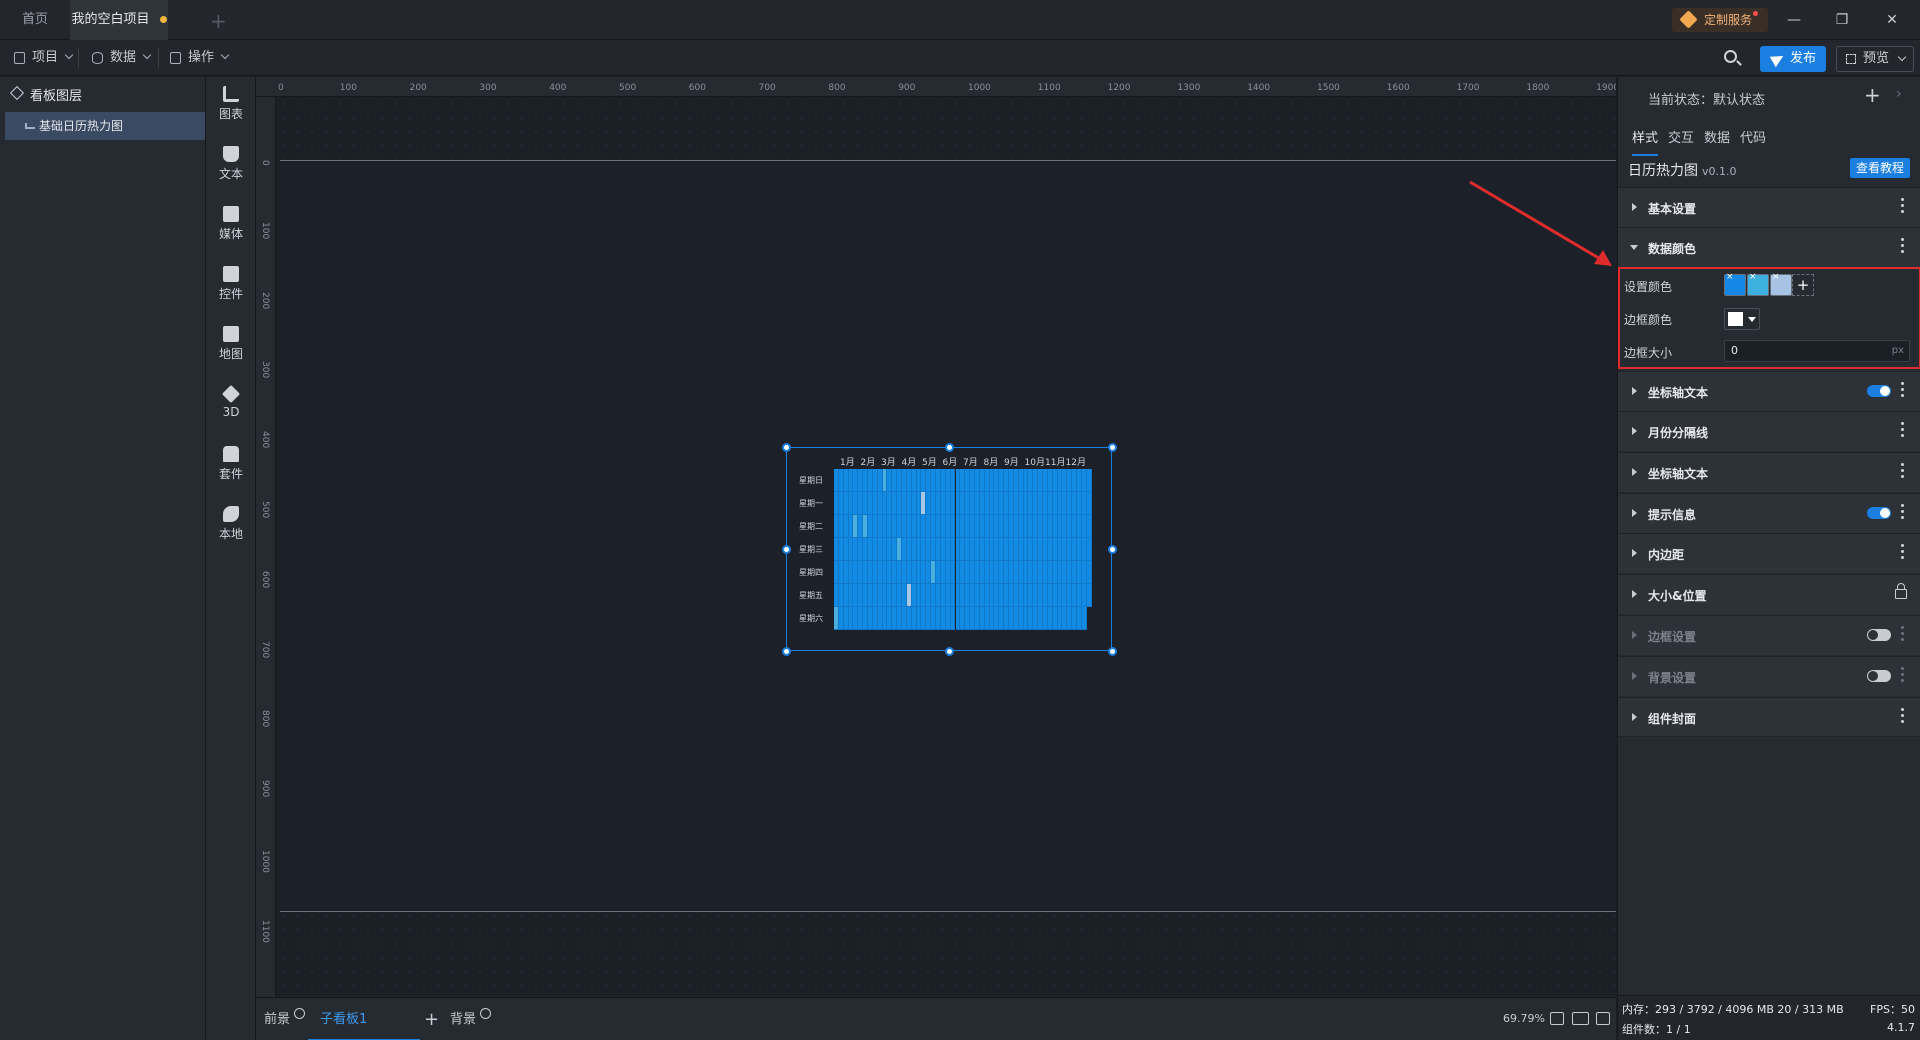 This screenshot has height=1040, width=1920. What do you see at coordinates (119, 20) in the screenshot?
I see `tab-project: 我的空白项目` at bounding box center [119, 20].